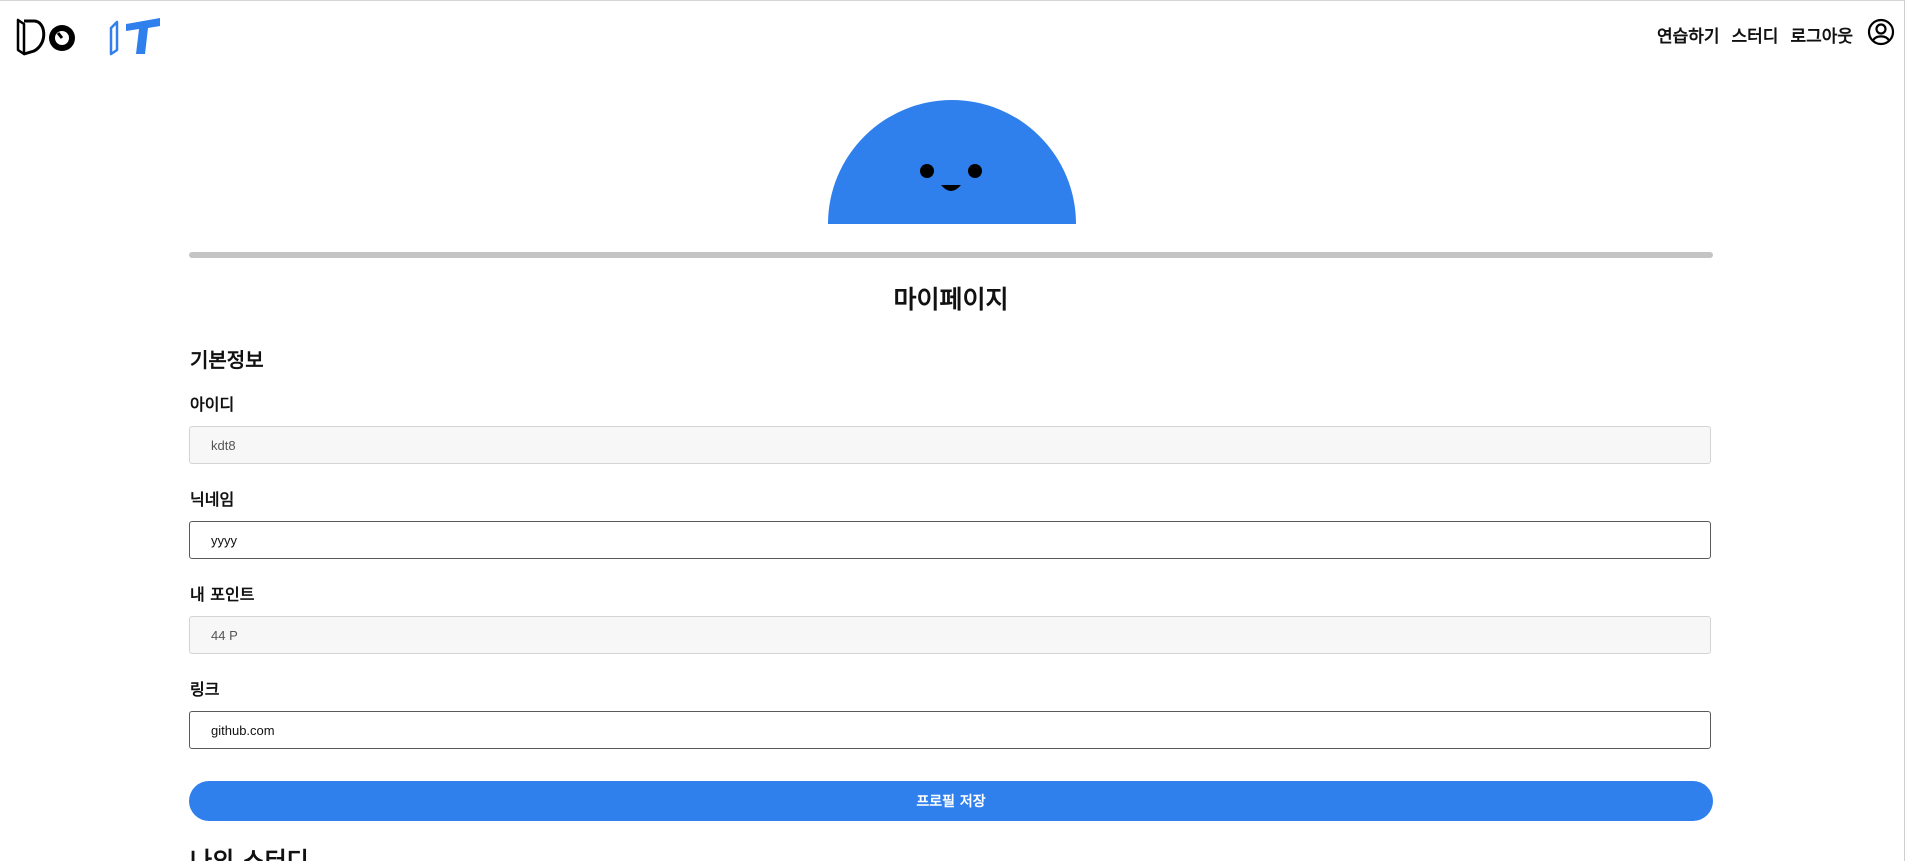 This screenshot has height=861, width=1905. What do you see at coordinates (951, 801) in the screenshot?
I see `save-profile-button: 프로필 저장` at bounding box center [951, 801].